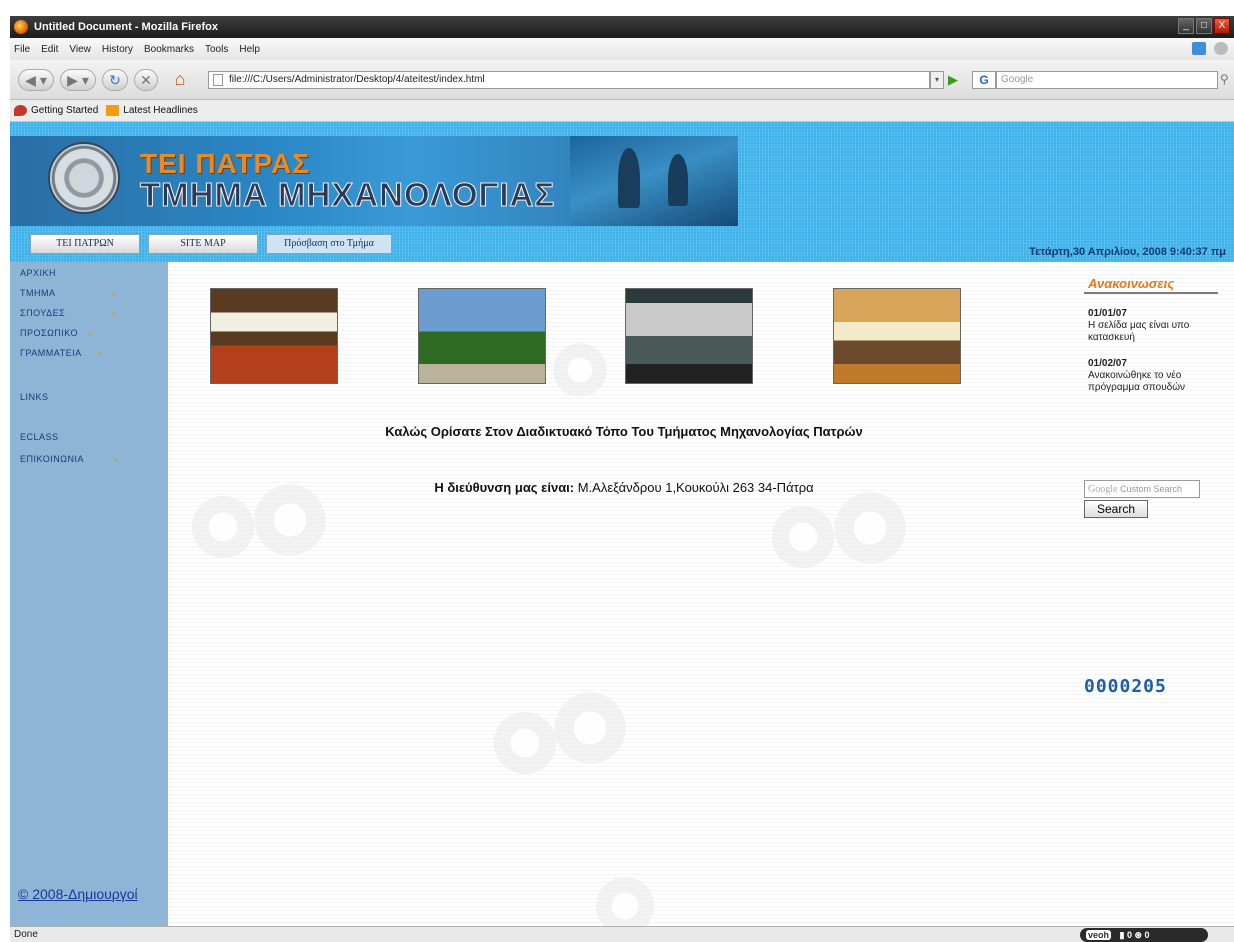  What do you see at coordinates (65, 110) in the screenshot?
I see `bookmark-label: Getting Started` at bounding box center [65, 110].